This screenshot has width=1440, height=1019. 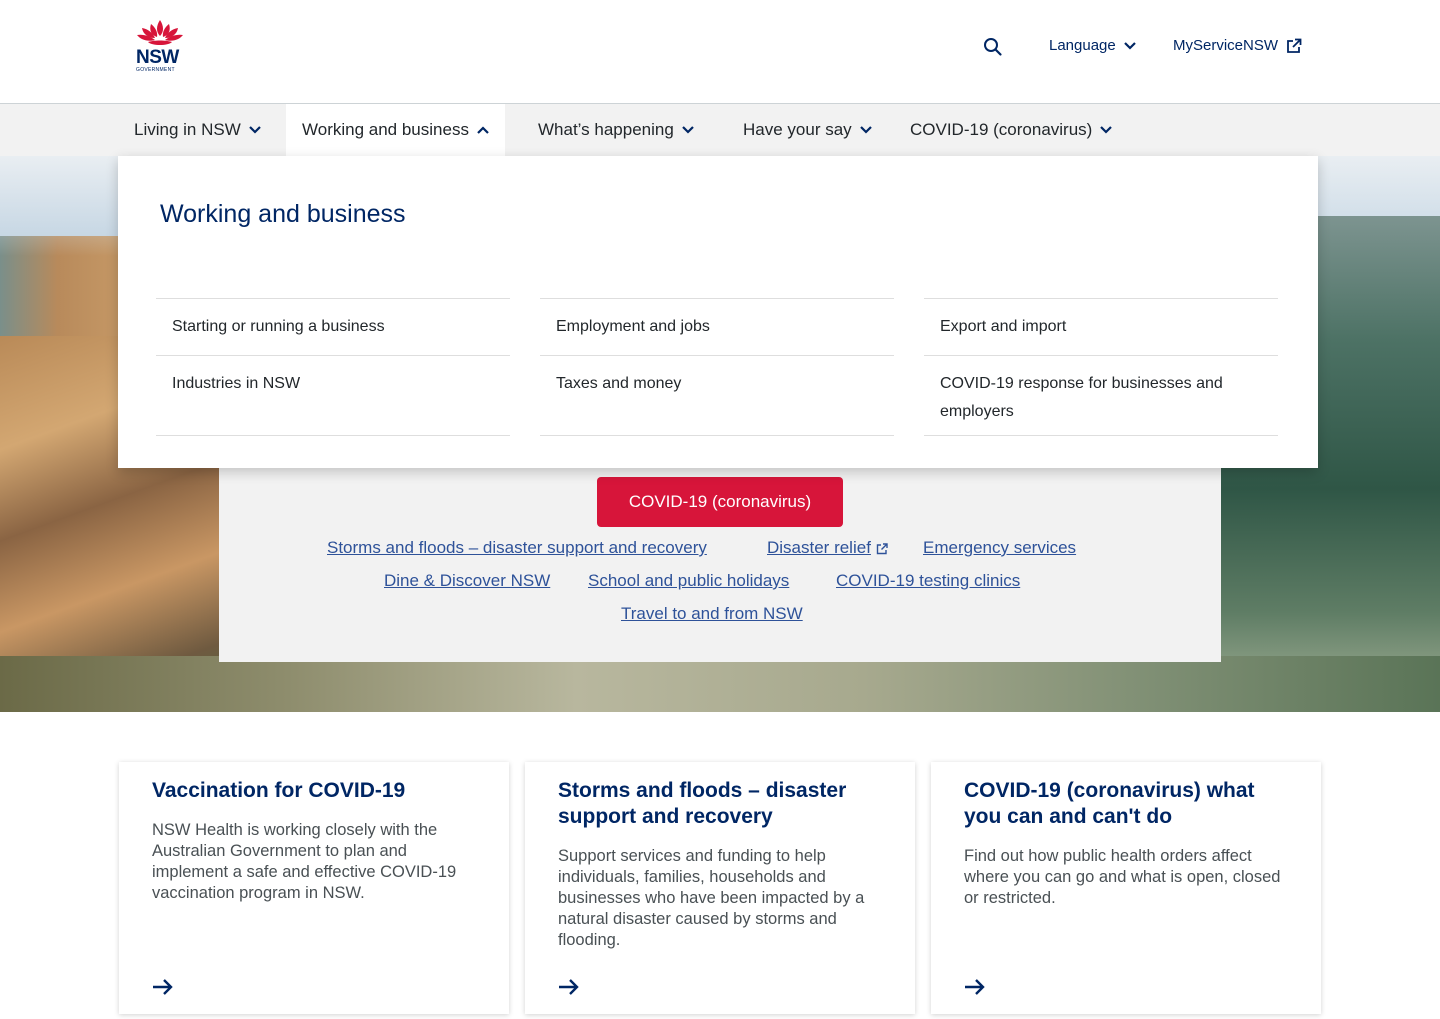 I want to click on nav-item-covid-19: COVID-19 (coronavirus), so click(x=1011, y=130).